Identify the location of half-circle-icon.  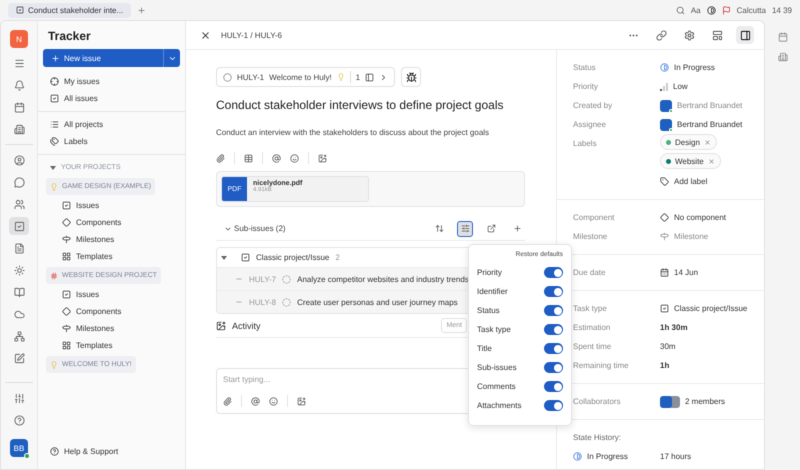
(577, 456).